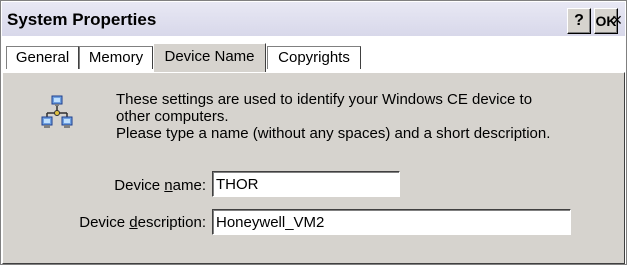 This screenshot has height=265, width=627. I want to click on tab-copyrights: Copyrights, so click(314, 57).